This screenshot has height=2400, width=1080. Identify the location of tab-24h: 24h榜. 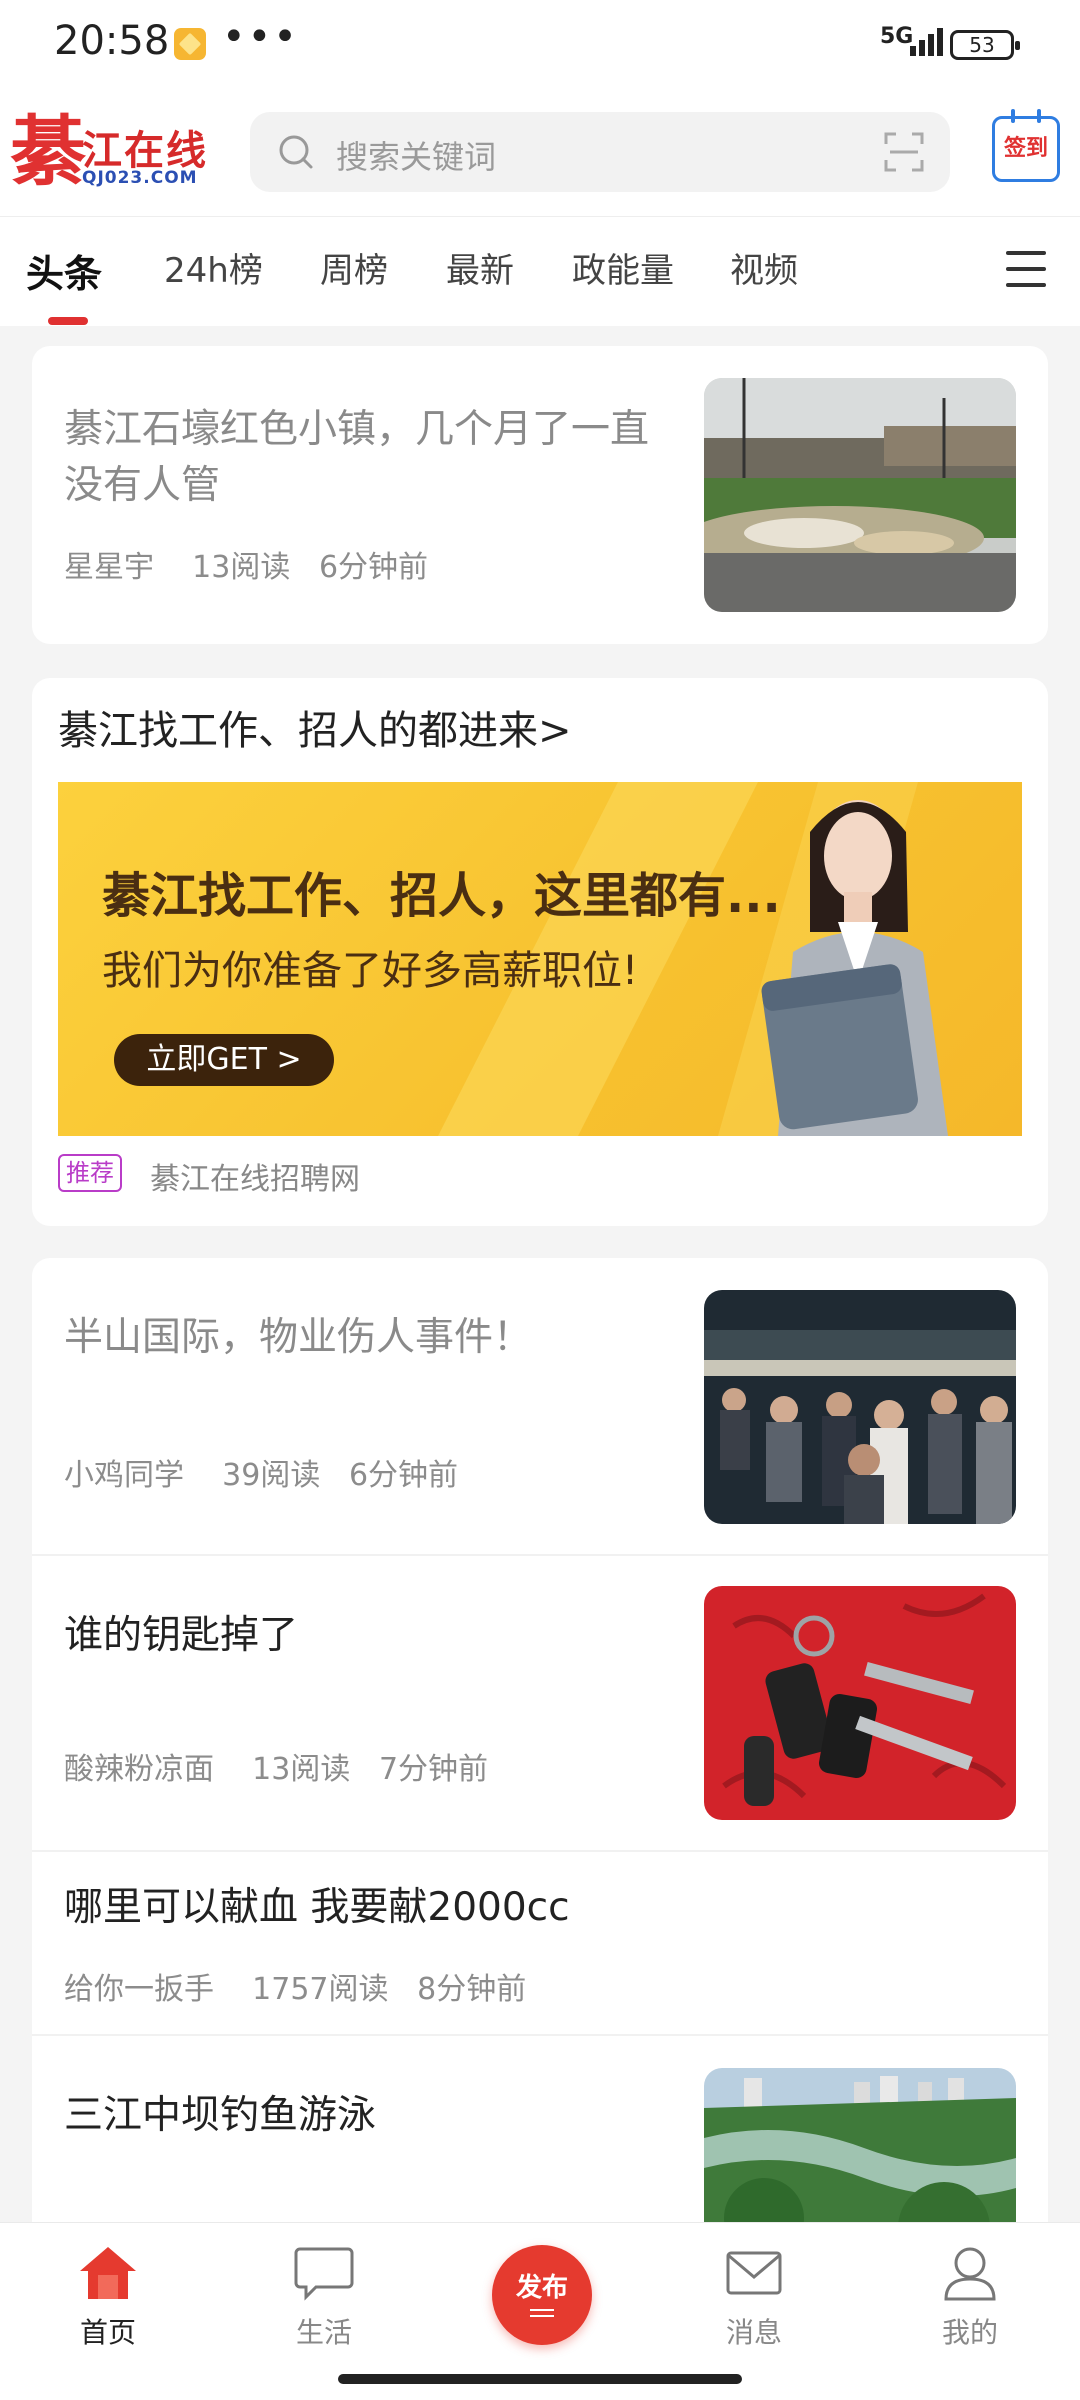
(213, 267).